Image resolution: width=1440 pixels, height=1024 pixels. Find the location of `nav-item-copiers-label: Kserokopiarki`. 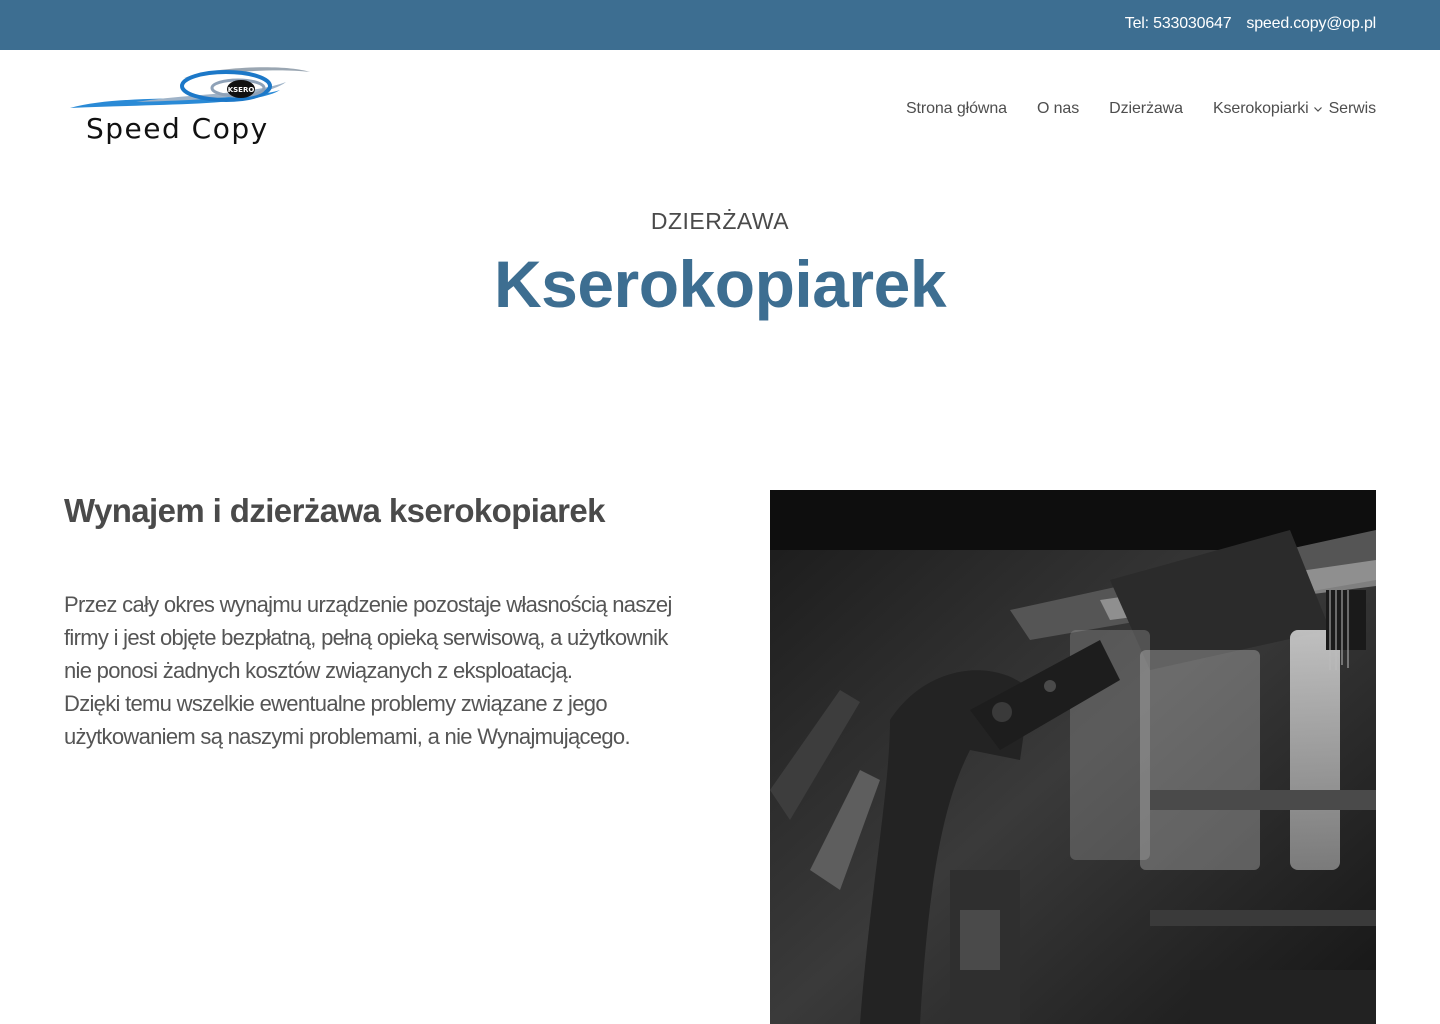

nav-item-copiers-label: Kserokopiarki is located at coordinates (1260, 108).